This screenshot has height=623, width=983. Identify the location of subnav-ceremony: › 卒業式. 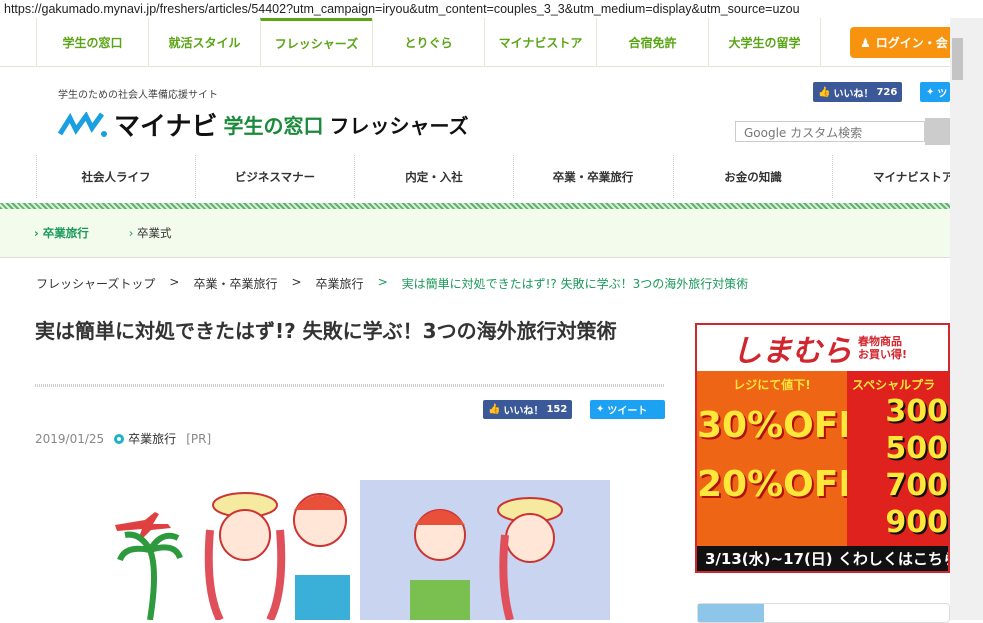
(150, 233).